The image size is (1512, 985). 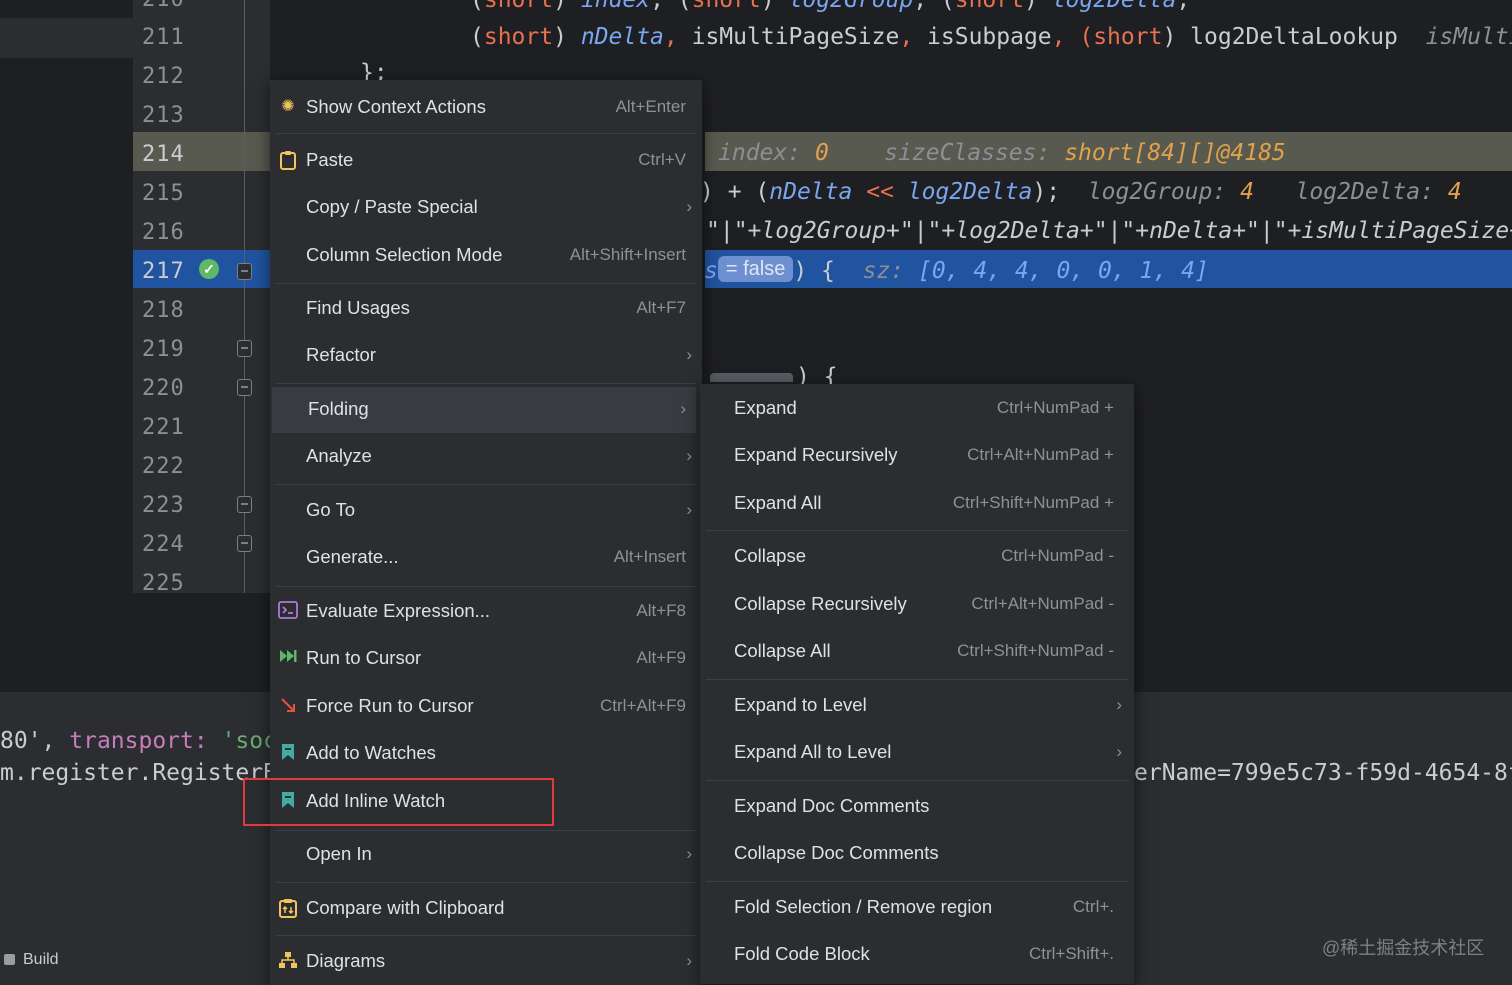 What do you see at coordinates (163, 544) in the screenshot?
I see `line-number: 224` at bounding box center [163, 544].